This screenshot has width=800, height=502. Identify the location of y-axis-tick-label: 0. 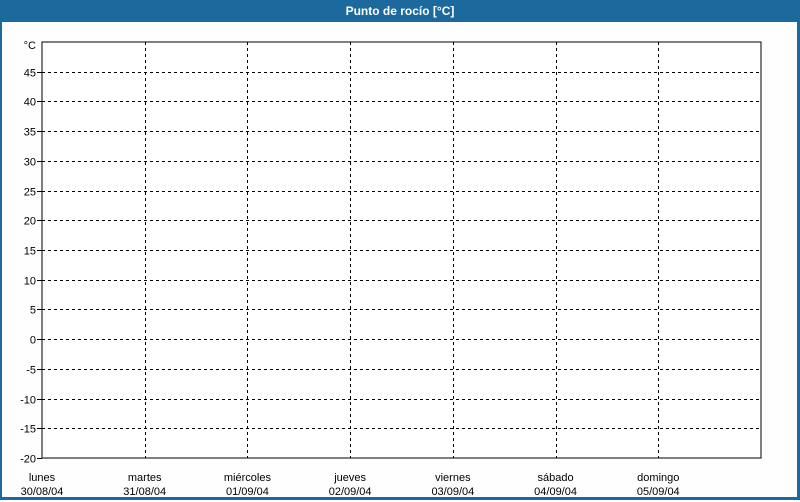
(33, 341).